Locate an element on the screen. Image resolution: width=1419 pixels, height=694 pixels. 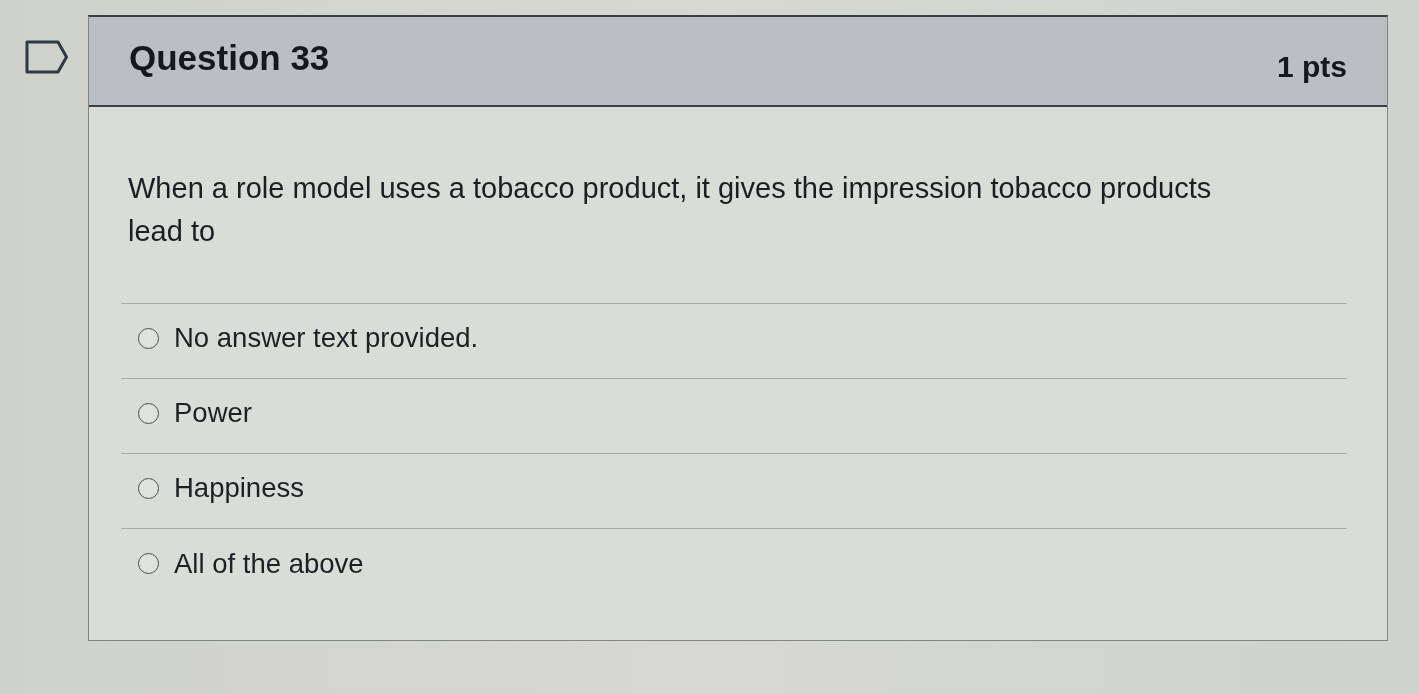
answer-label: Happiness is located at coordinates (239, 488).